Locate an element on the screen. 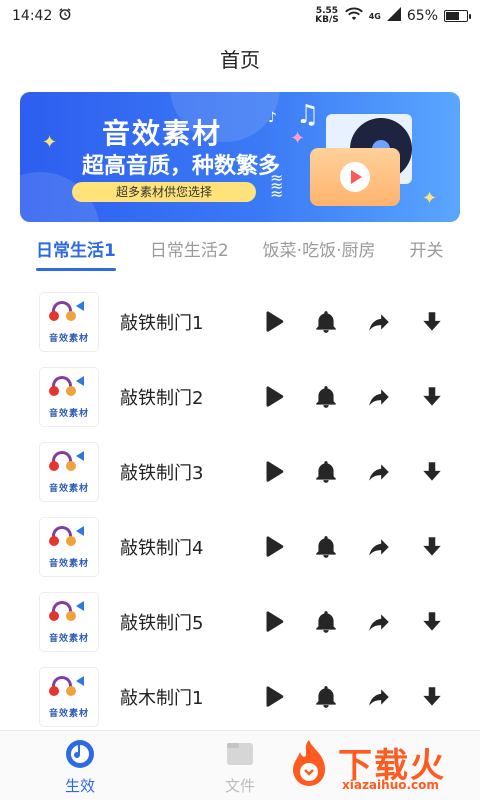 This screenshot has width=480, height=800. list-item: 音效素材 敲铁制门4 is located at coordinates (240, 546).